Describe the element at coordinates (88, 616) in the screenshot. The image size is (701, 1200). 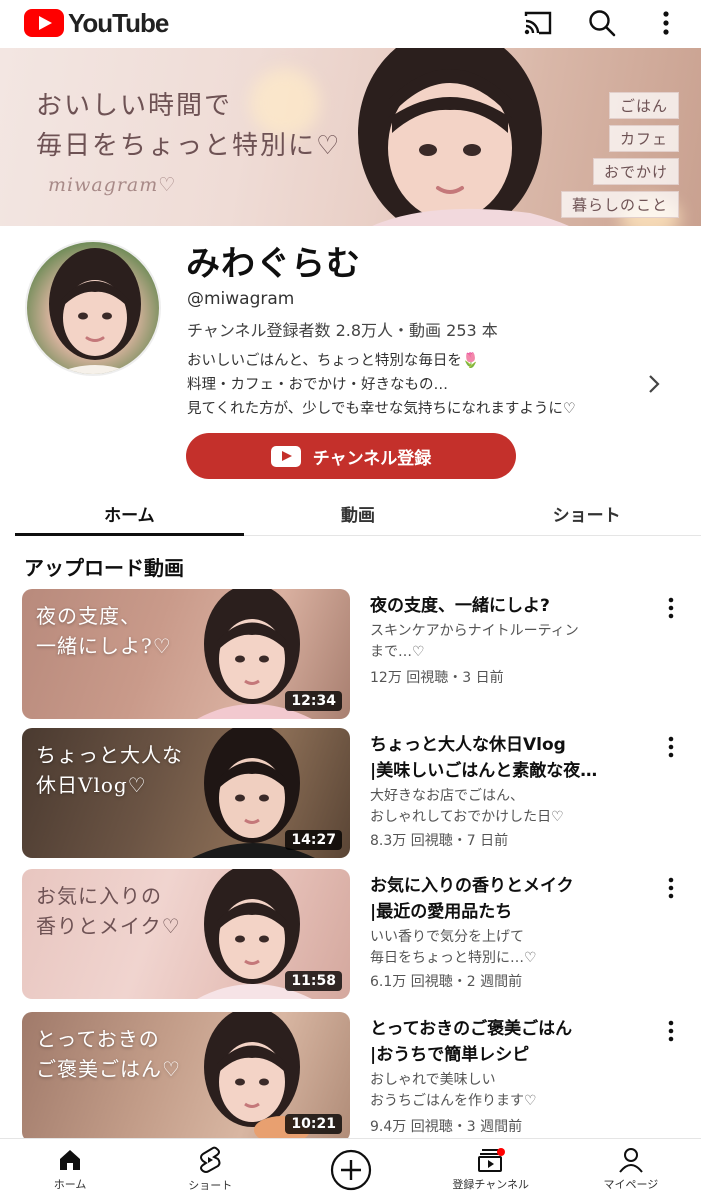
I see `caption-line: 夜の支度、` at that location.